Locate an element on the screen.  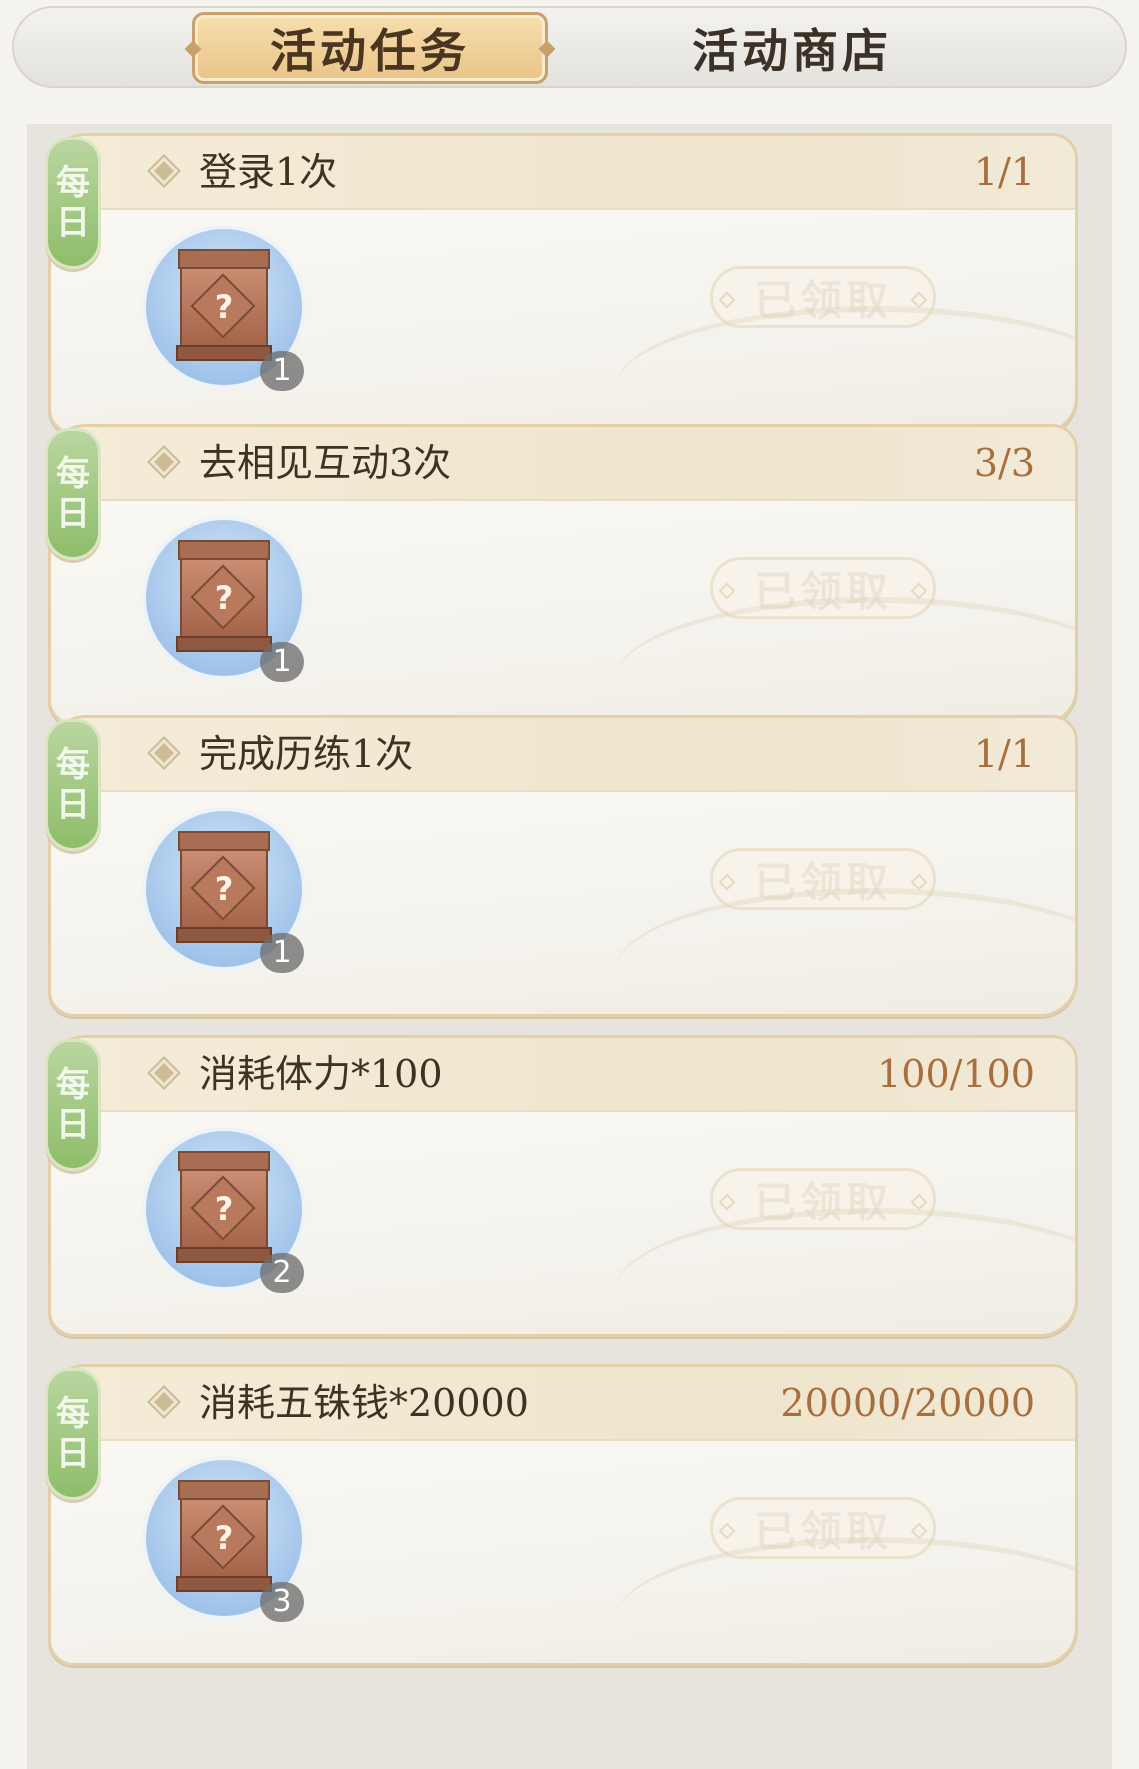
tab-activity-shop: 活动商店 is located at coordinates (792, 48).